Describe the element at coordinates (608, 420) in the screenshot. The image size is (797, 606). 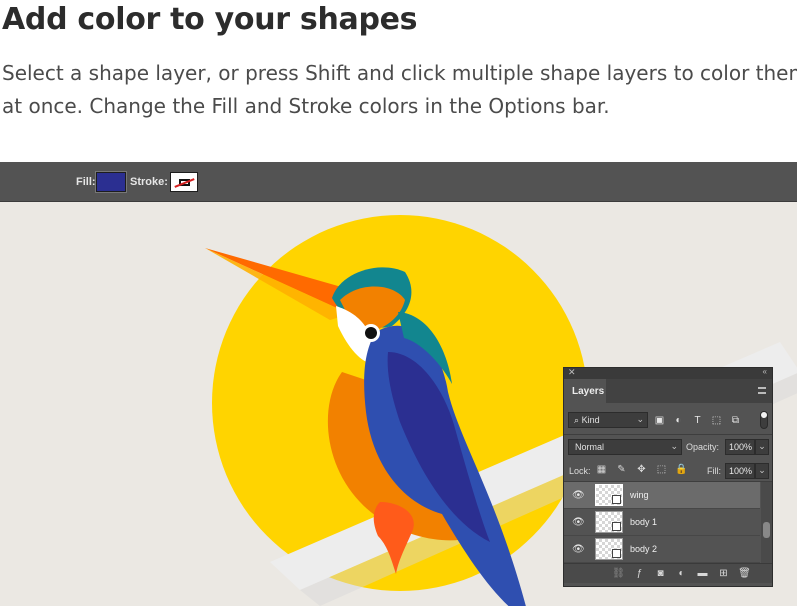
I see `filter-kind-select: ⌕ Kind ⌄` at that location.